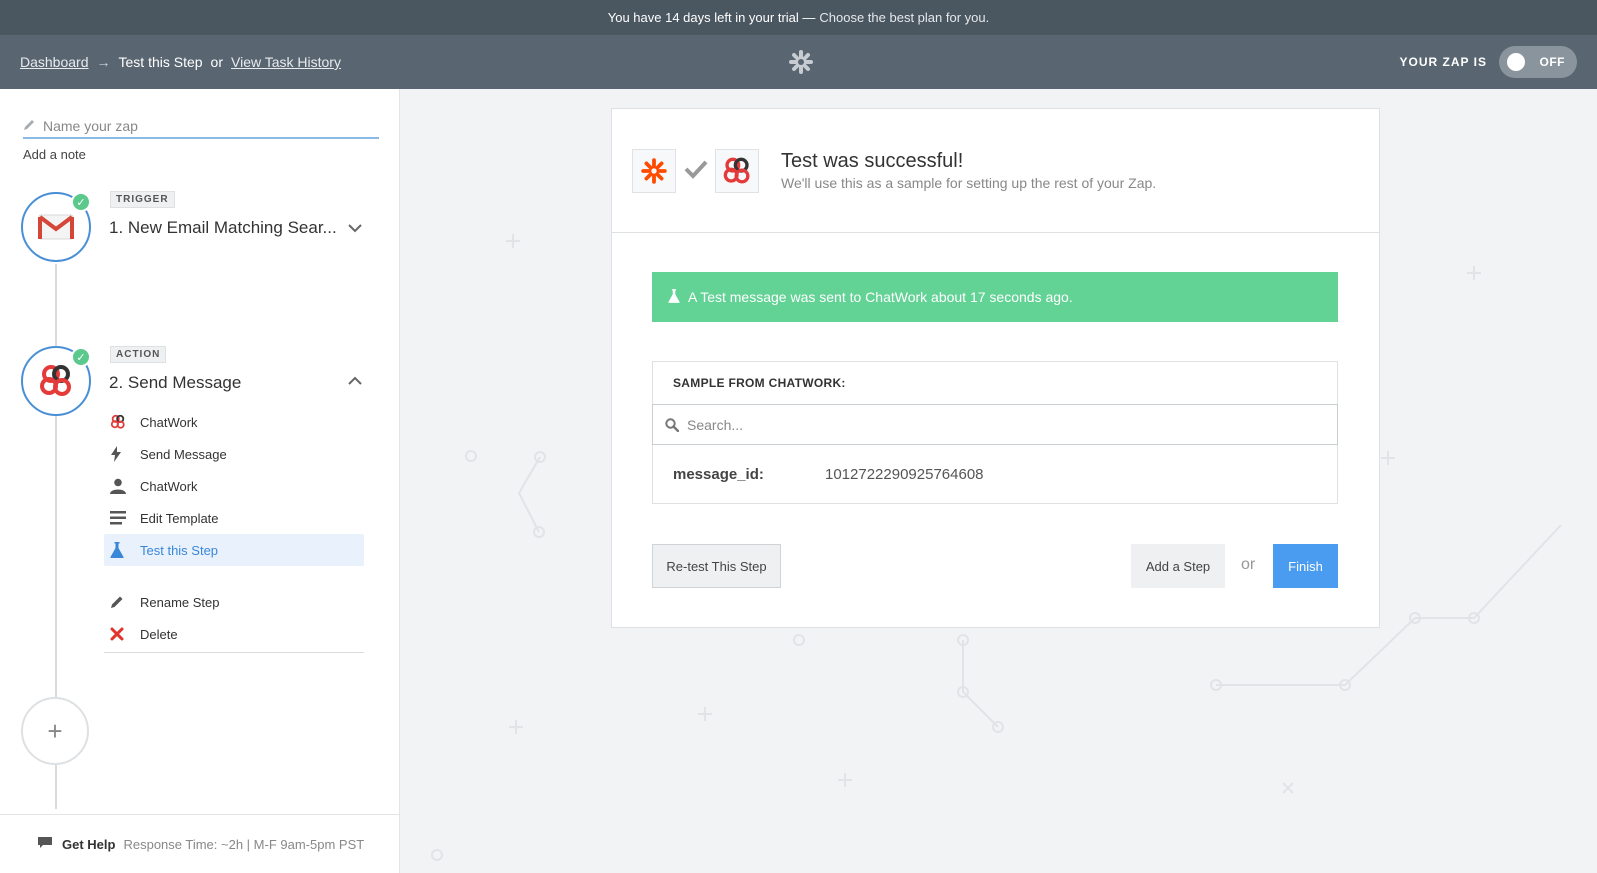 The width and height of the screenshot is (1597, 873). What do you see at coordinates (696, 169) in the screenshot?
I see `check-icon` at bounding box center [696, 169].